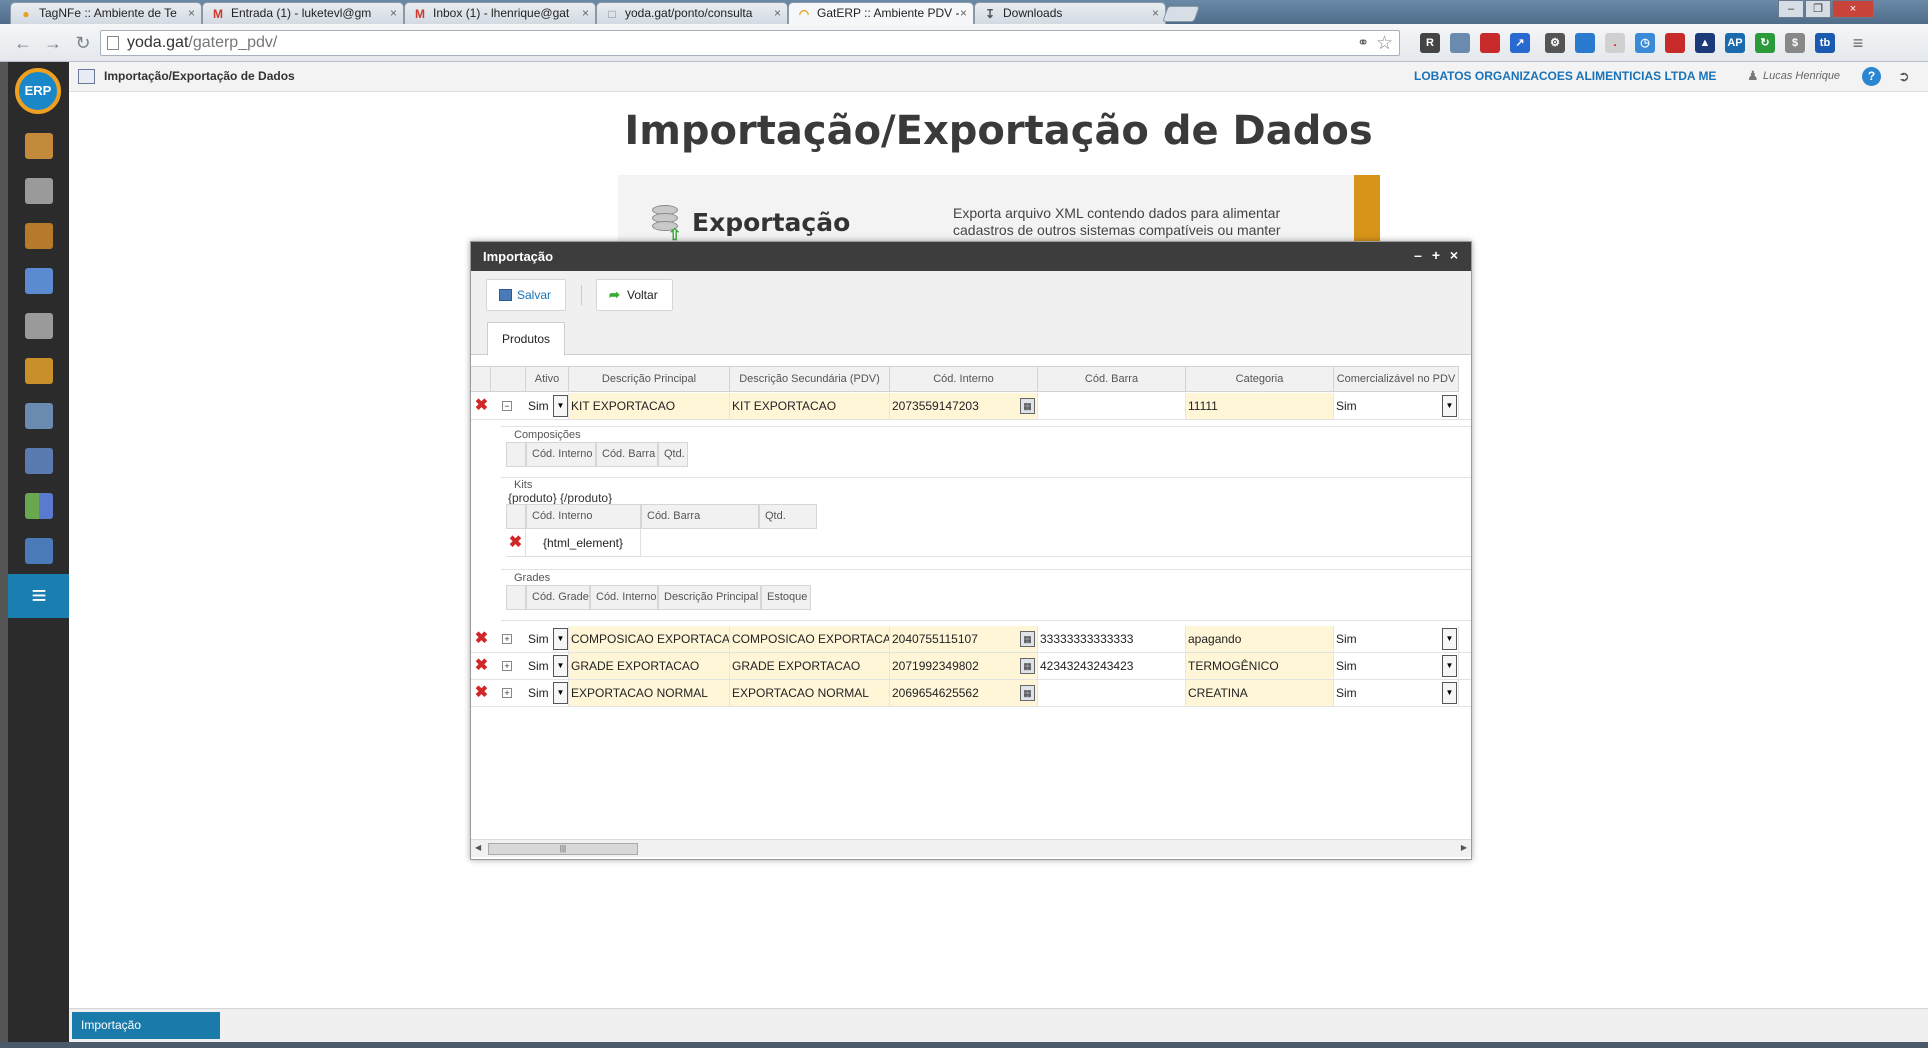  I want to click on cell-cod-barra: 33333333333333, so click(1112, 639).